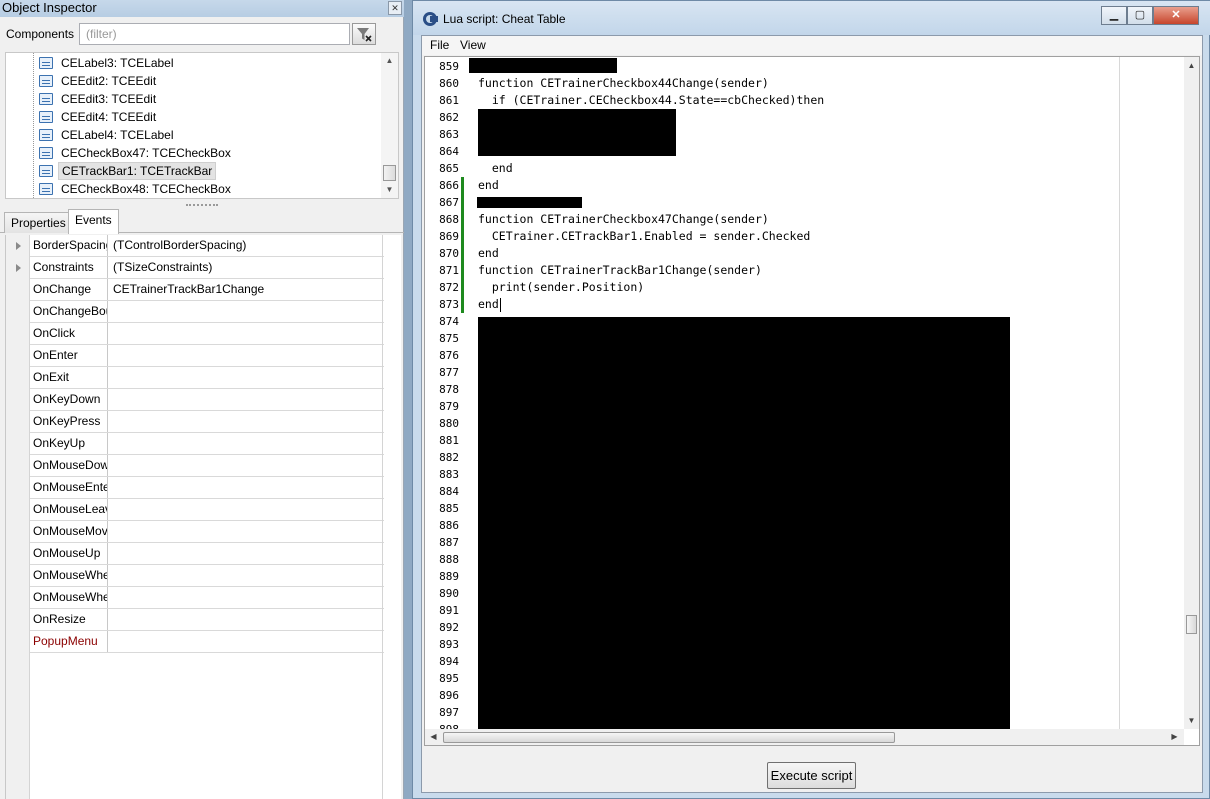 This screenshot has width=1210, height=799. What do you see at coordinates (449, 644) in the screenshot?
I see `line-number: 893` at bounding box center [449, 644].